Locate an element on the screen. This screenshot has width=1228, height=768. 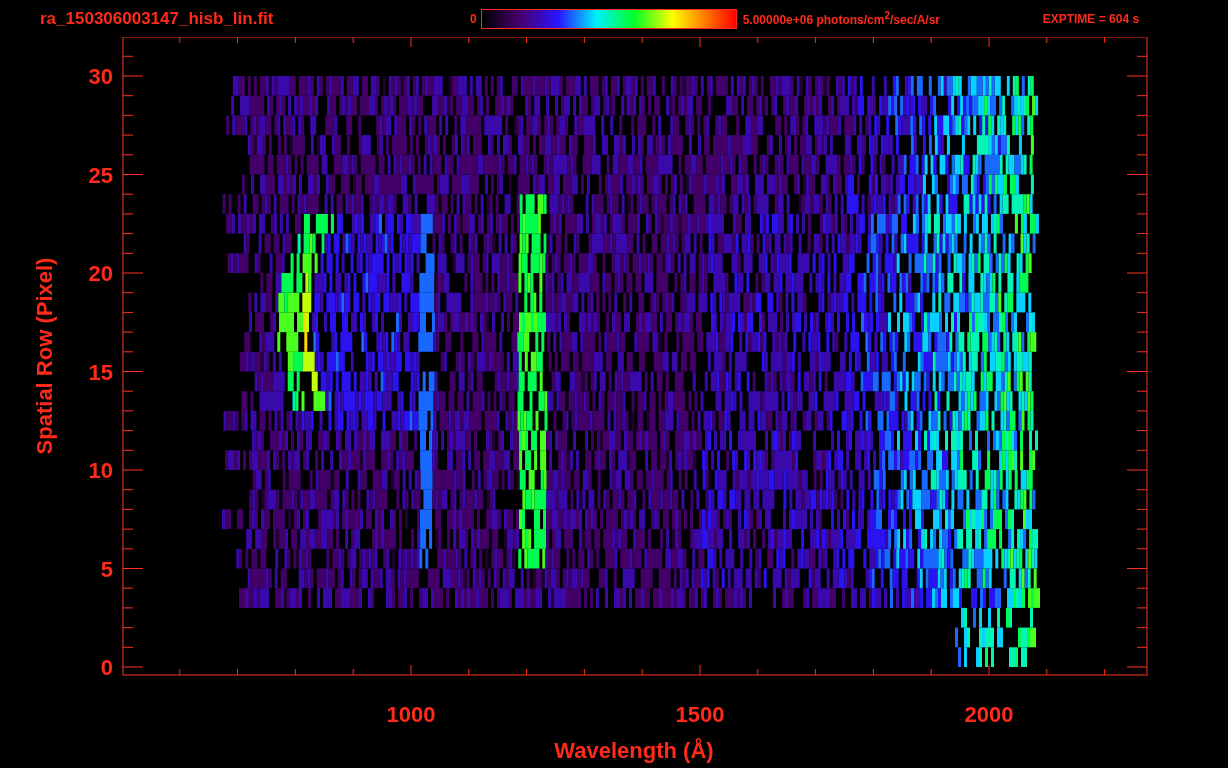
colorbar-min-label: 0 is located at coordinates (473, 18).